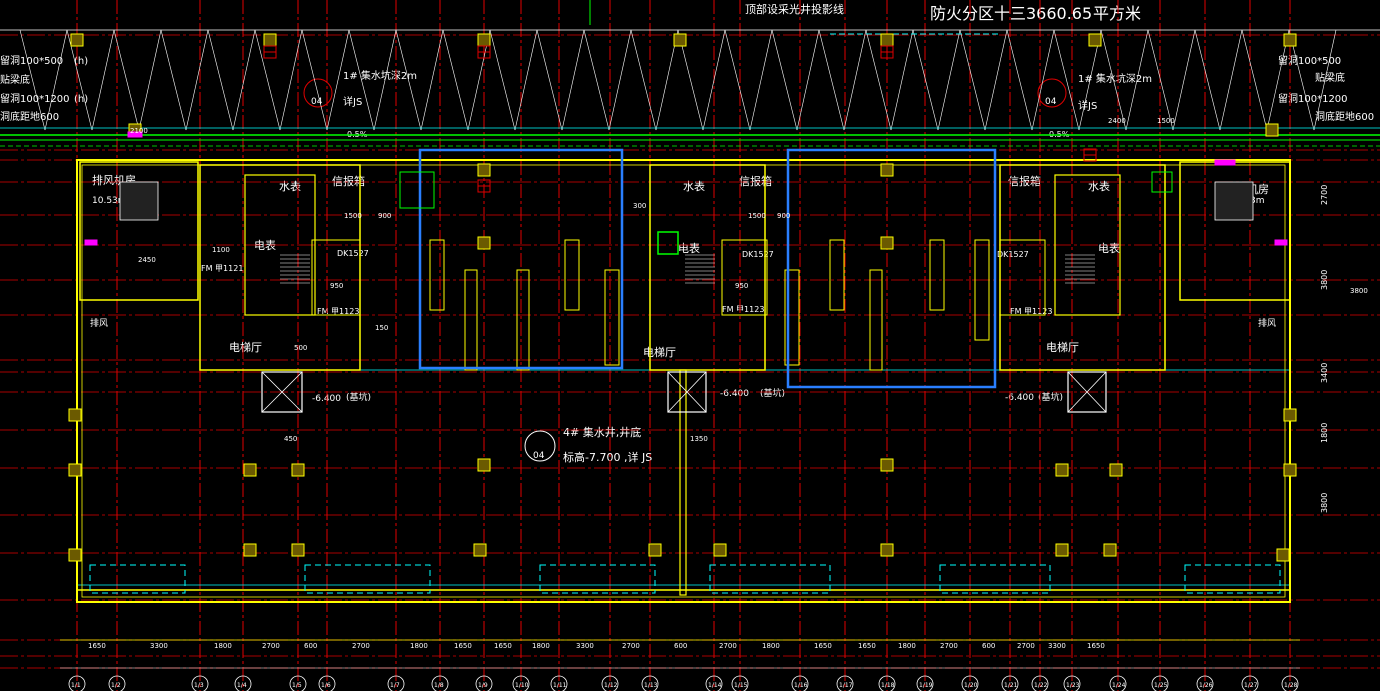 This screenshot has width=1380, height=691. I want to click on axis-label-22: 1/22, so click(1041, 685).